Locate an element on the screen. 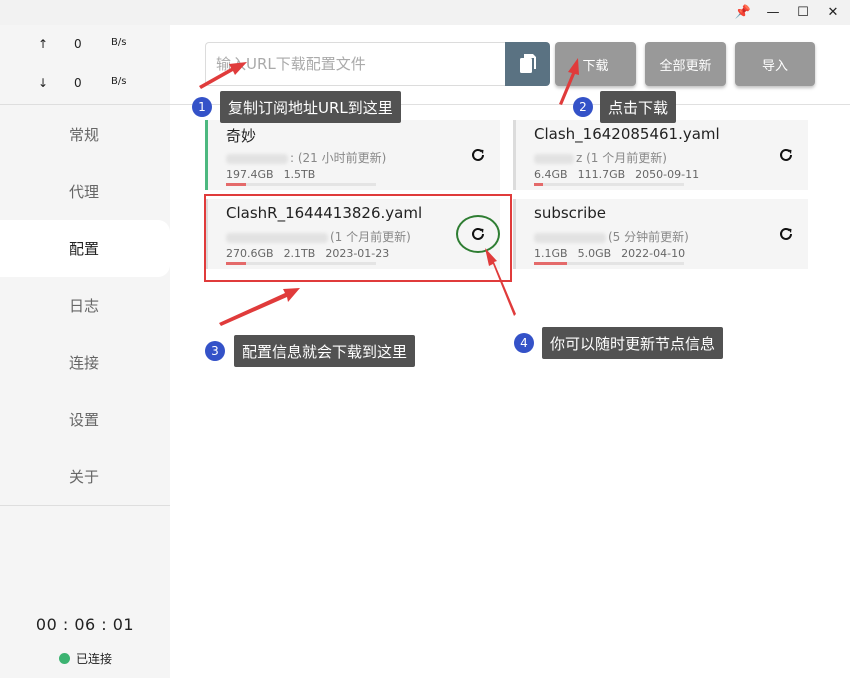 This screenshot has width=850, height=678. sidebar-divider-bottom is located at coordinates (85, 505).